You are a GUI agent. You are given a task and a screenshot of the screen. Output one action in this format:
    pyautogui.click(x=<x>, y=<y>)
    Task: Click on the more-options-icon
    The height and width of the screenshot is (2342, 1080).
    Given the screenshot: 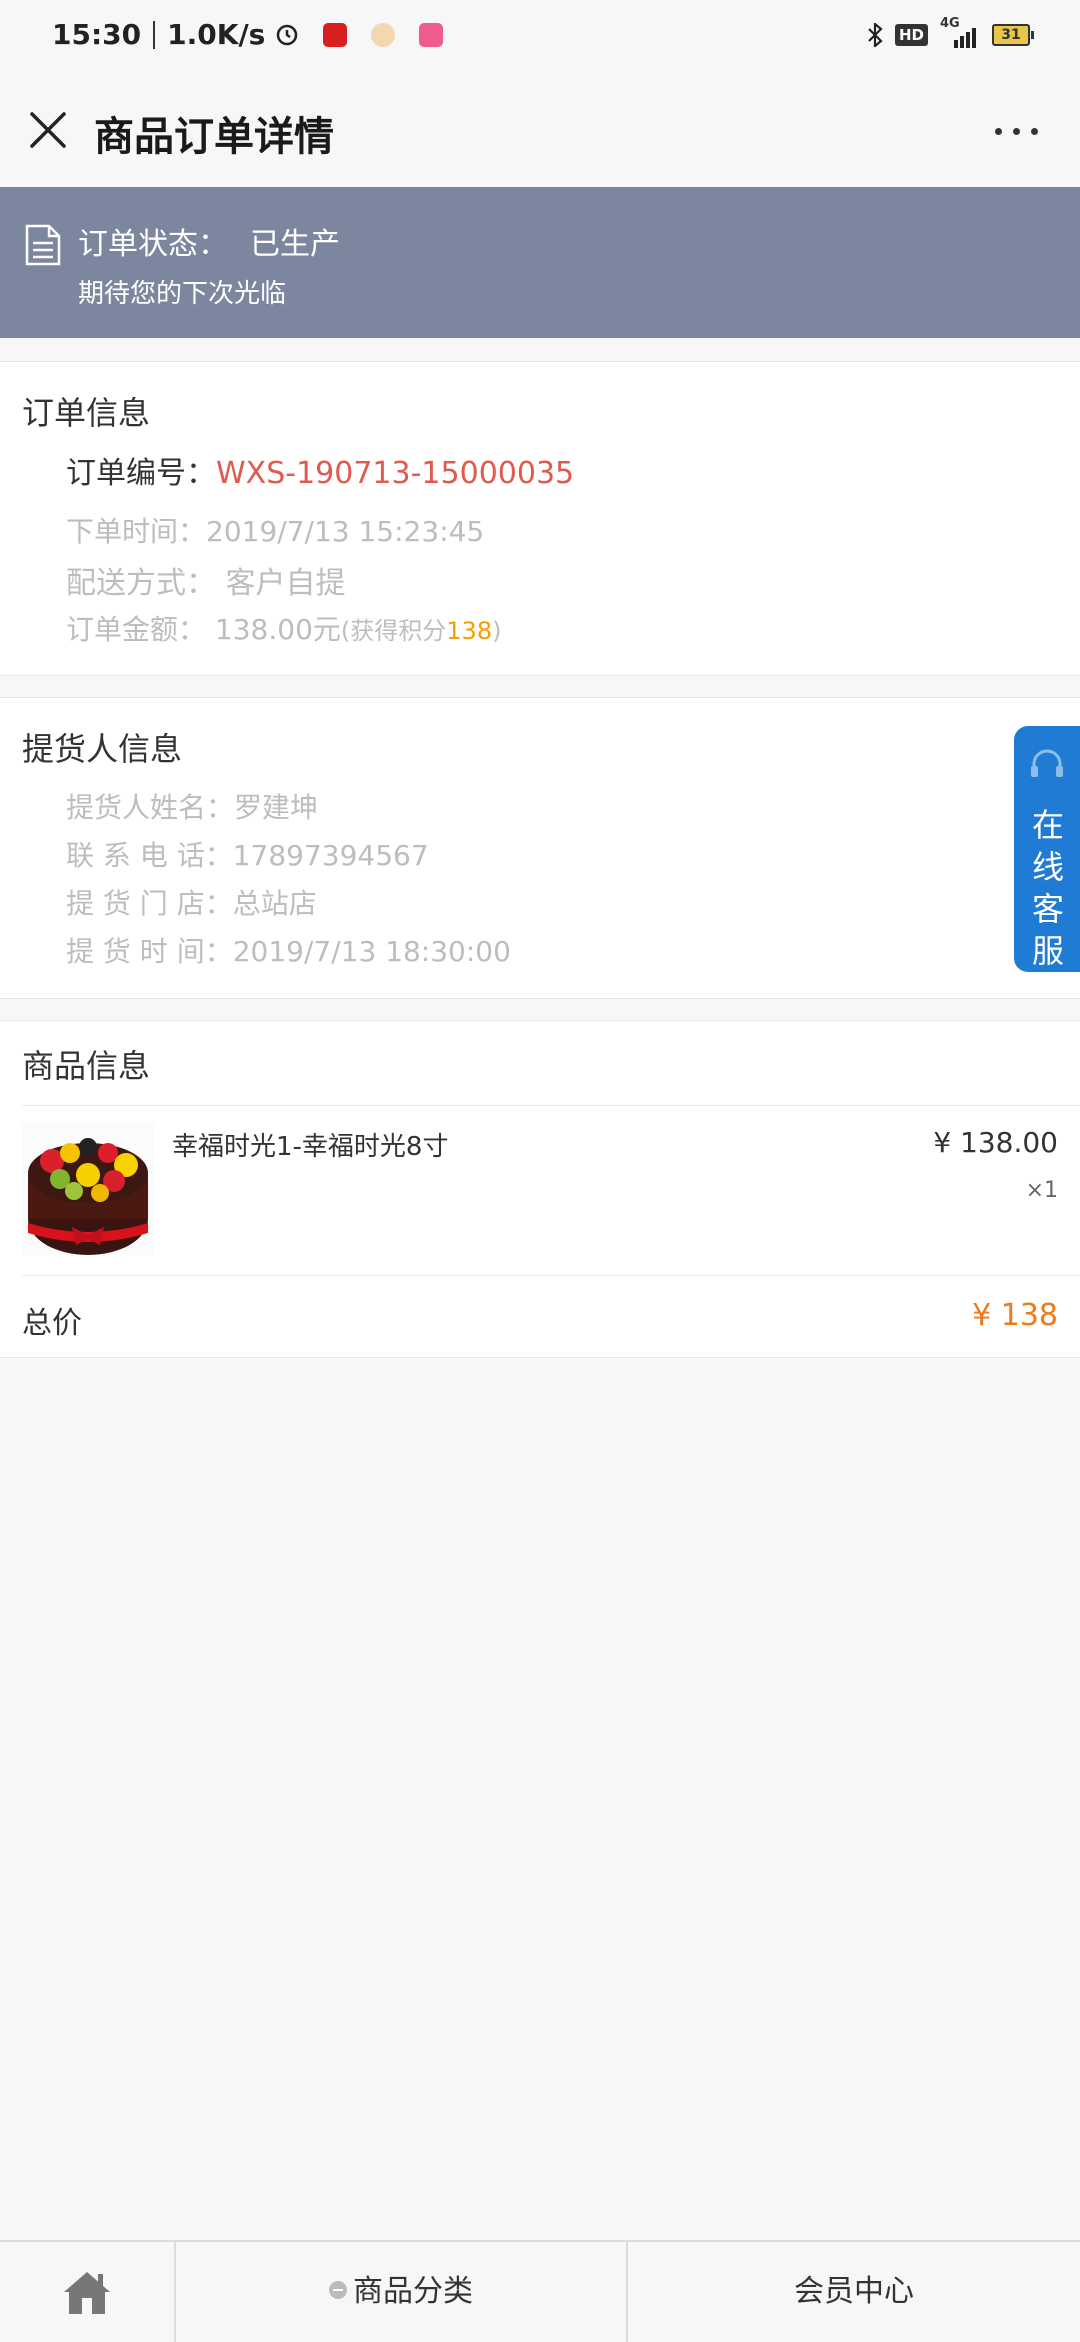 What is the action you would take?
    pyautogui.click(x=1016, y=131)
    